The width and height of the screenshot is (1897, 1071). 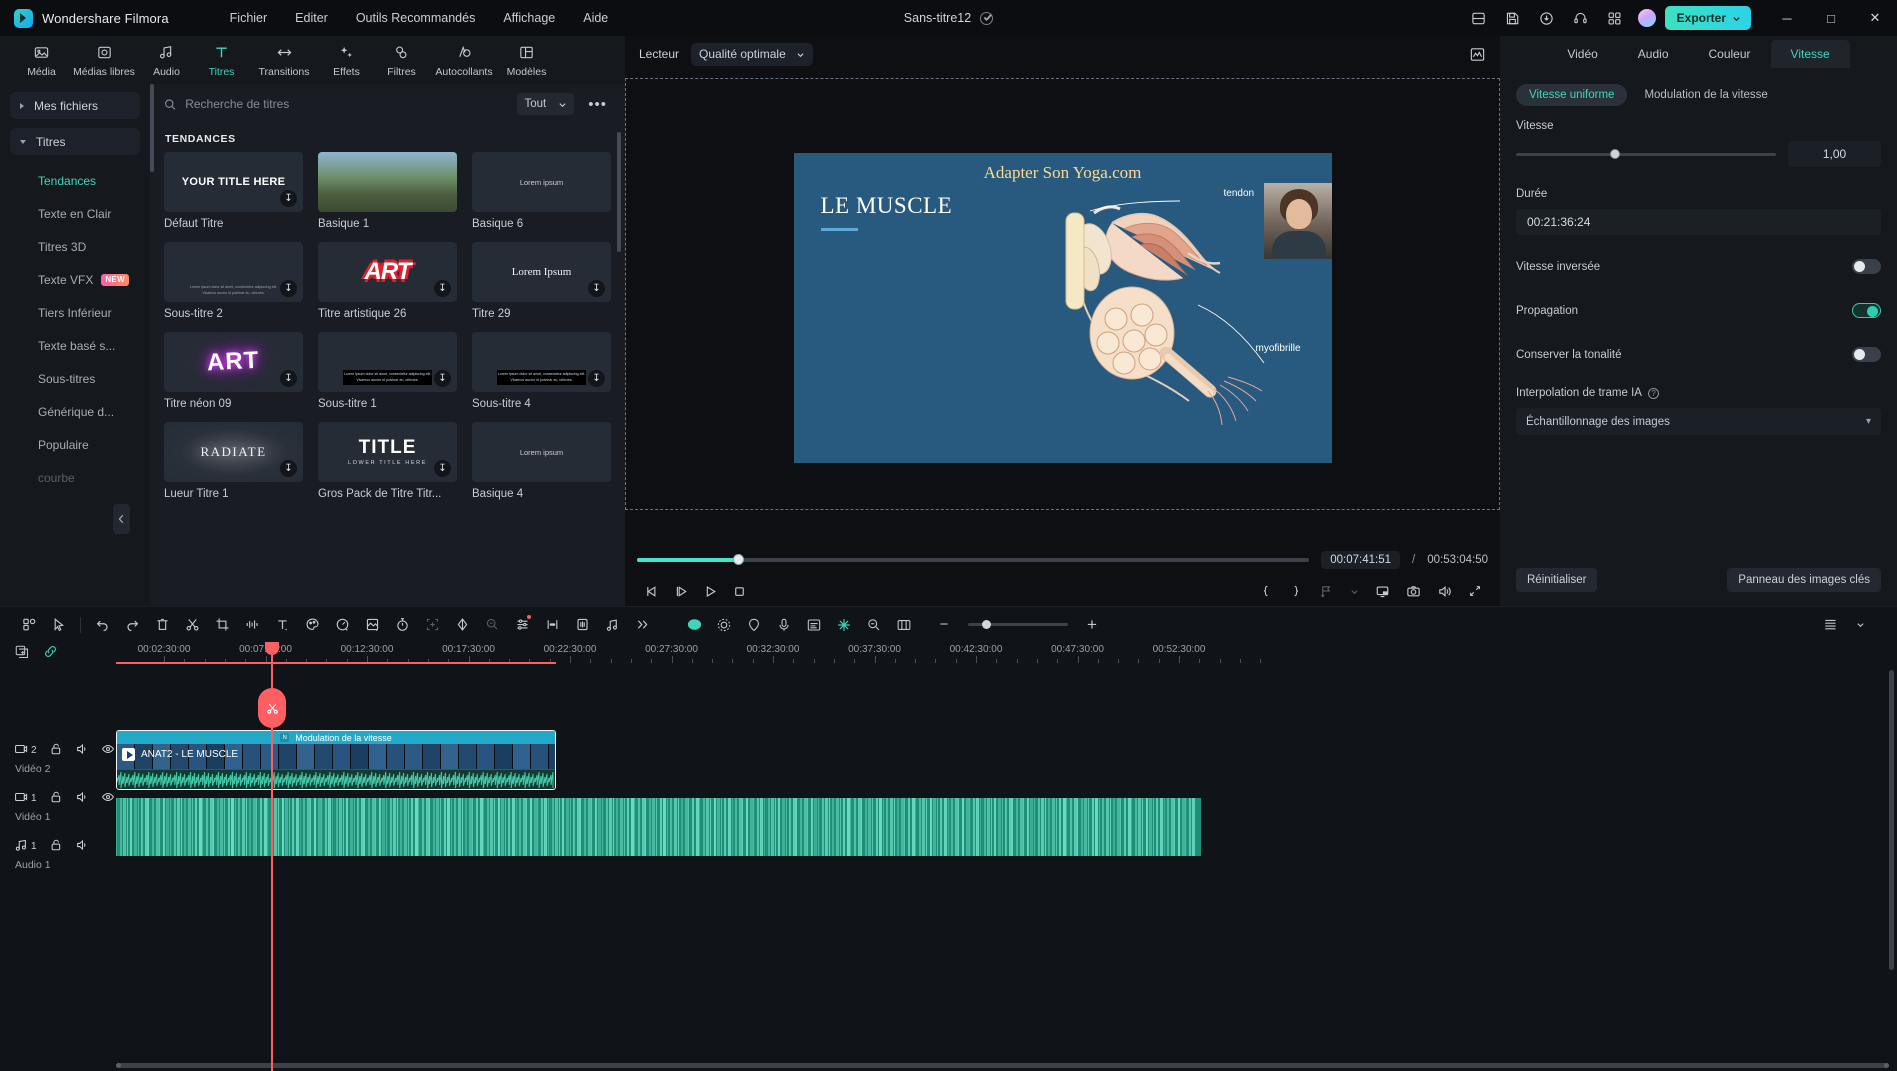 I want to click on tool-tab-modeles: Modèles, so click(x=526, y=60).